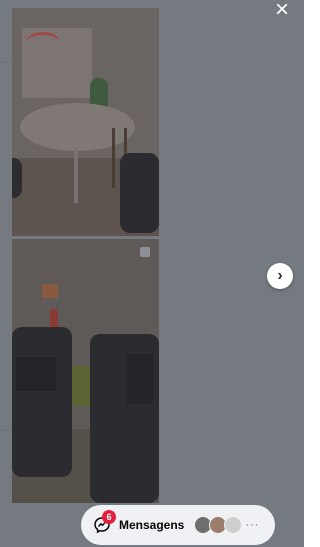  I want to click on round-table, so click(77, 127).